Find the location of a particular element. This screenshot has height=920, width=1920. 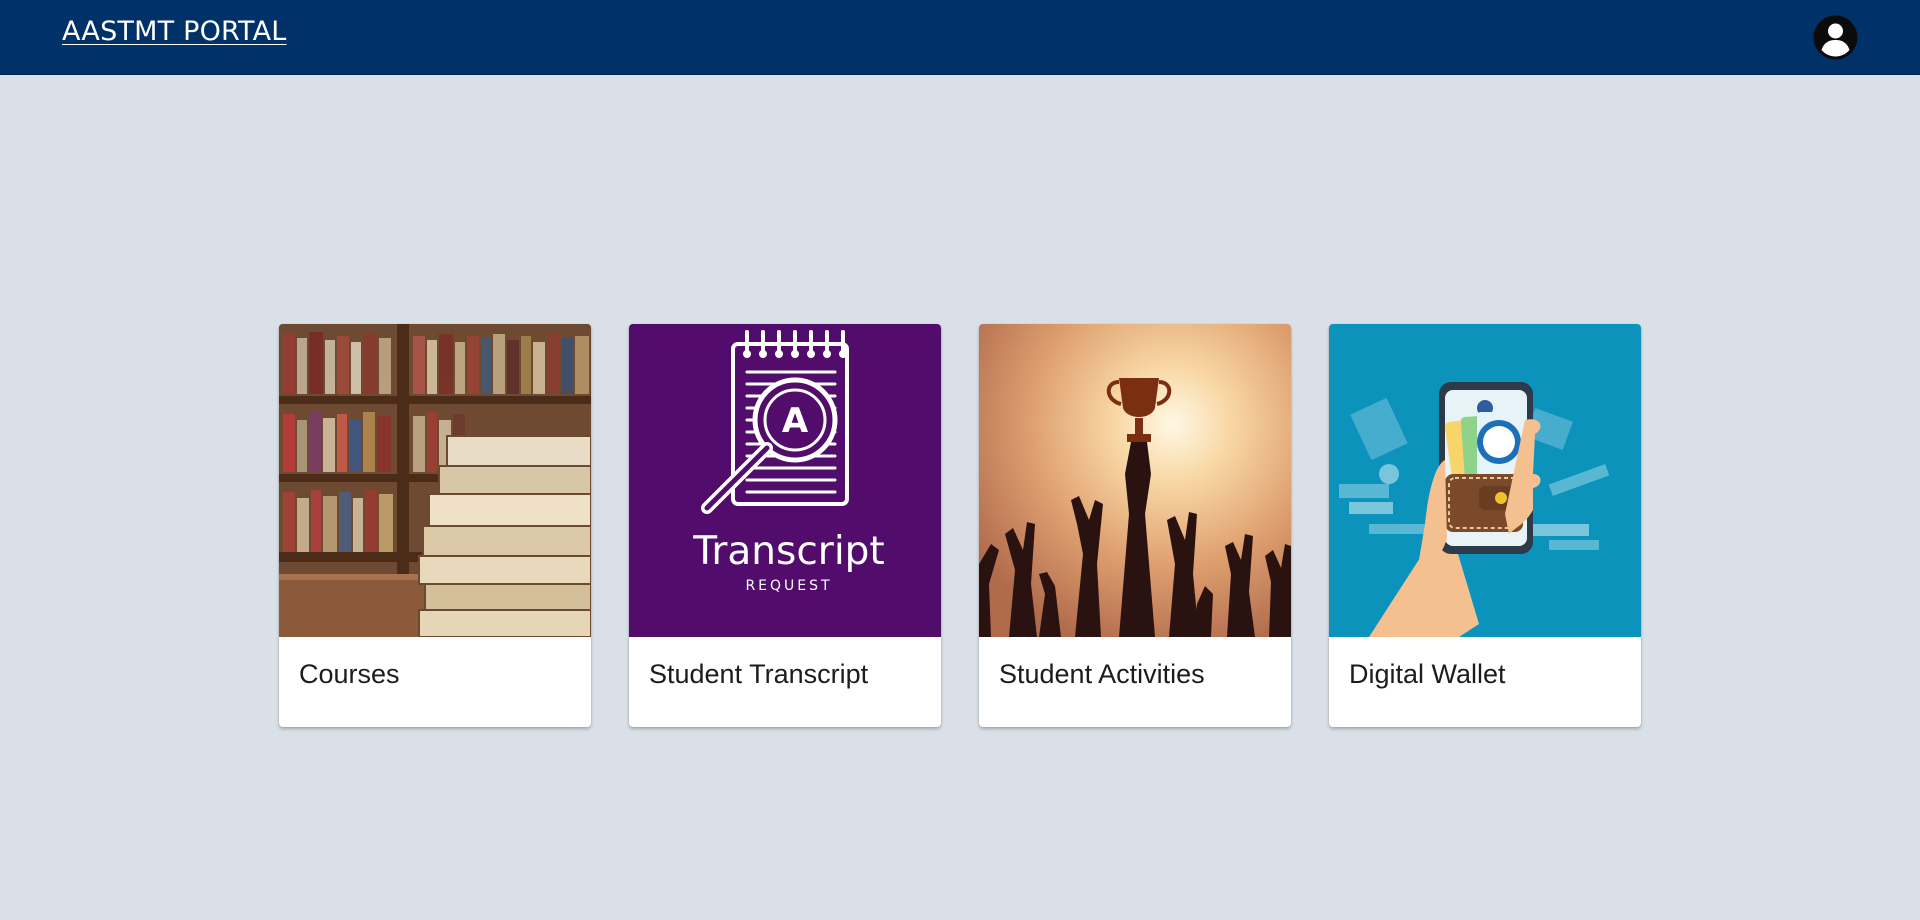

student-activities-card: Student Activities is located at coordinates (1135, 525).